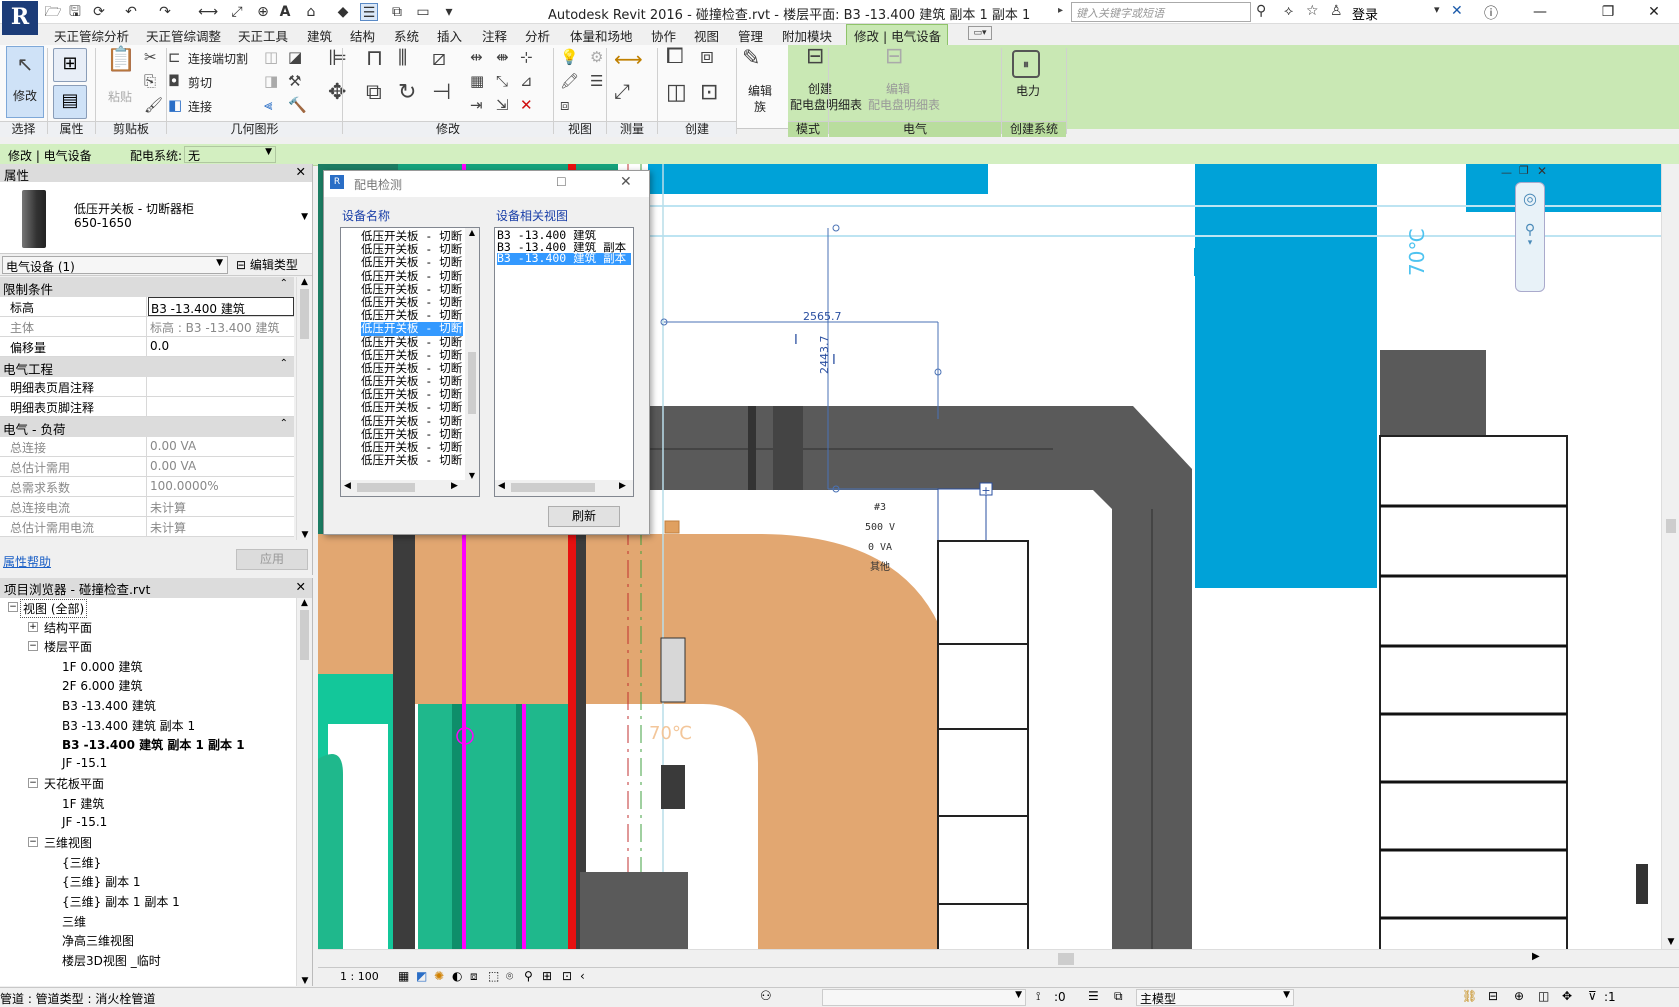 This screenshot has height=1007, width=1679. What do you see at coordinates (1473, 701) in the screenshot?
I see `panel-board-right` at bounding box center [1473, 701].